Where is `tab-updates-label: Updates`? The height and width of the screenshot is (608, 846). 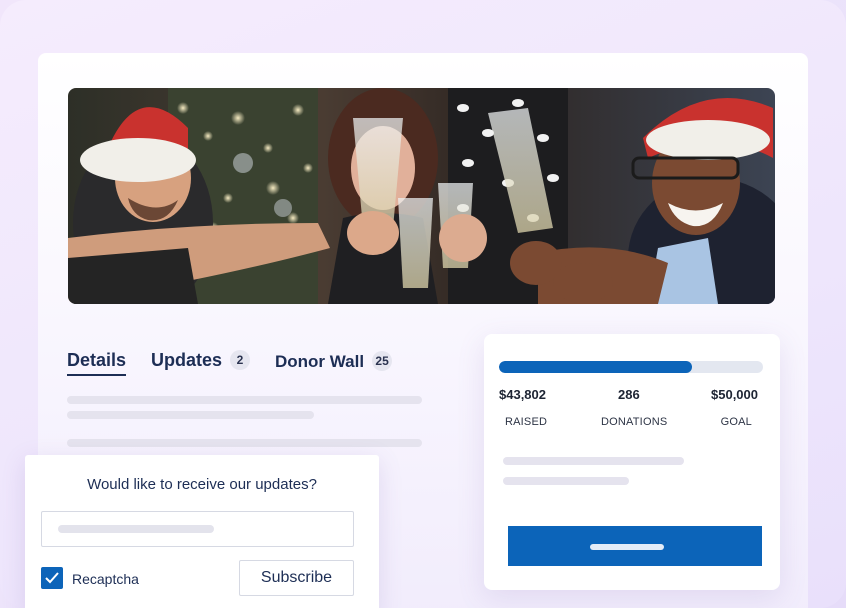 tab-updates-label: Updates is located at coordinates (187, 360).